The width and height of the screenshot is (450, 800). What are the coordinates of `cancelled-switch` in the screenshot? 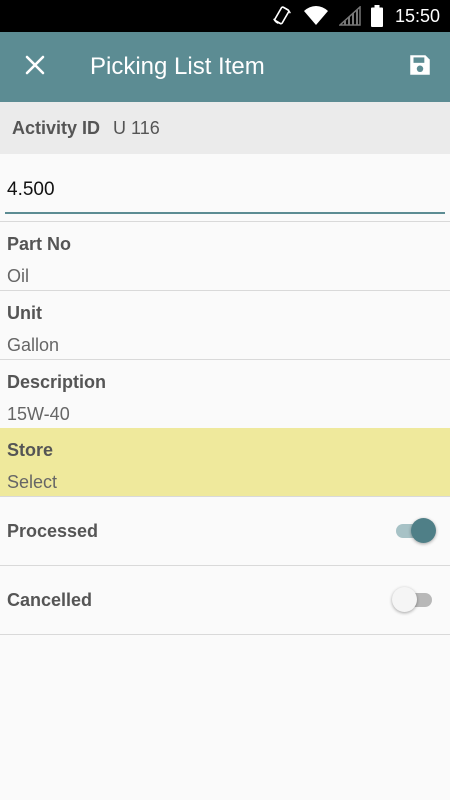 It's located at (414, 600).